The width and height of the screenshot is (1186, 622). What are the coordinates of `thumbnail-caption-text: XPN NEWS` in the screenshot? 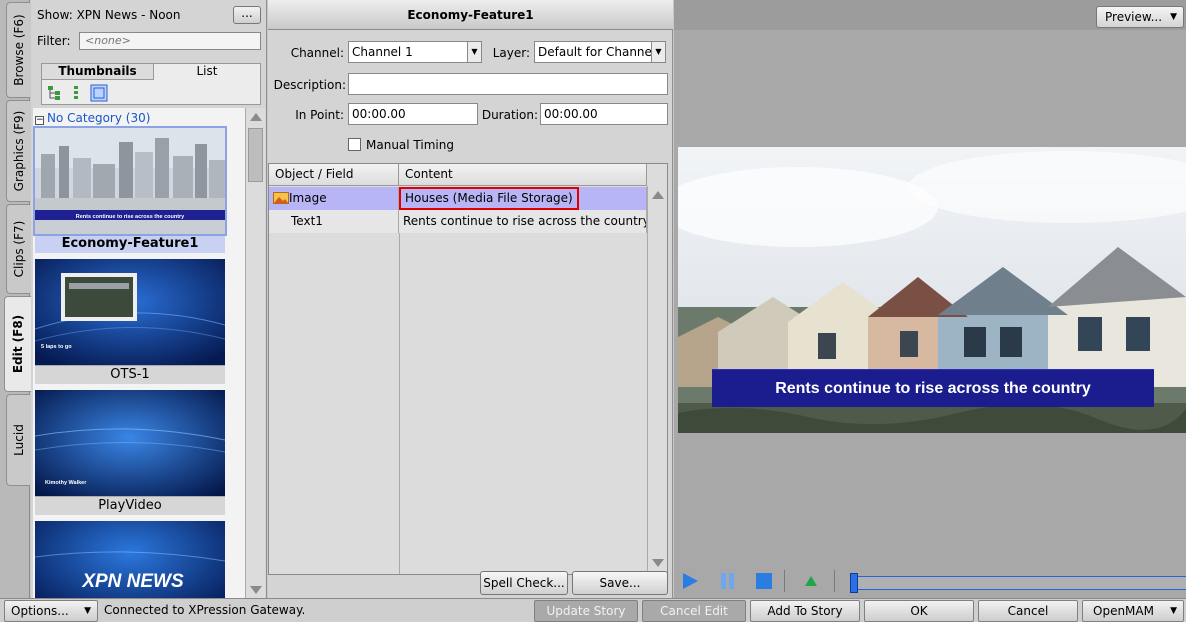 It's located at (132, 581).